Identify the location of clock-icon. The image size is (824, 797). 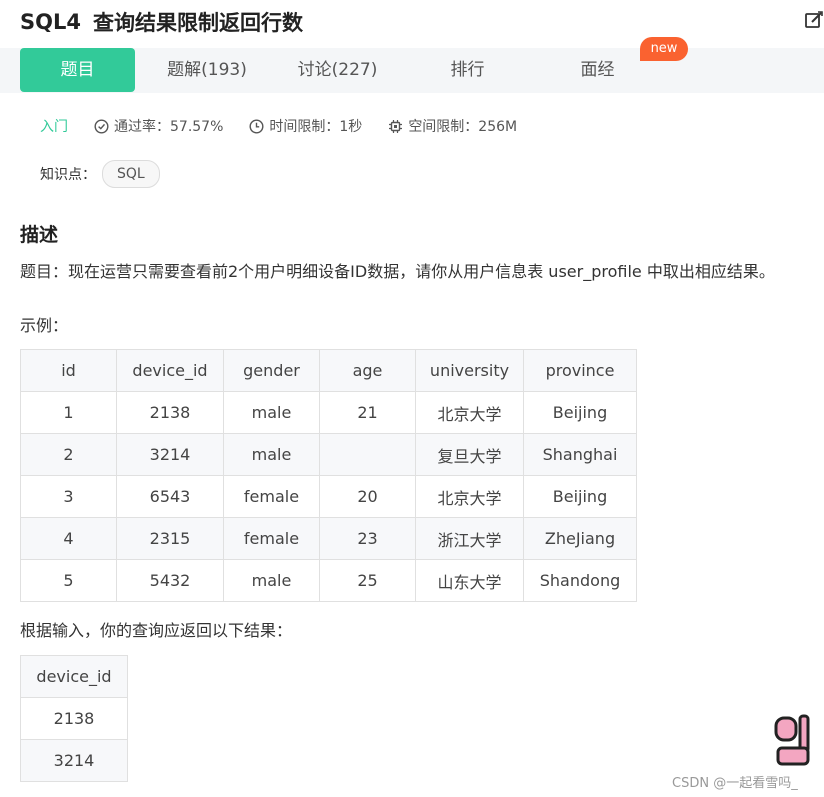
(256, 126).